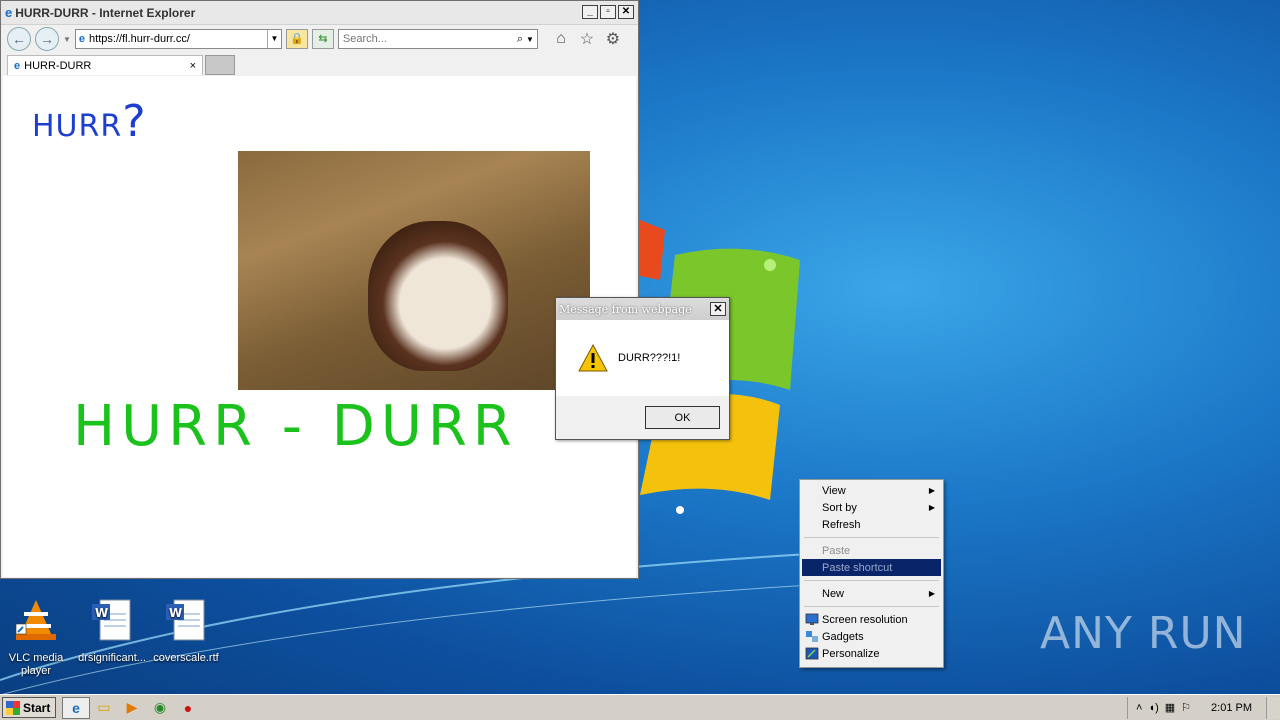 This screenshot has width=1280, height=720. What do you see at coordinates (193, 66) in the screenshot?
I see `tab-close-icon: ×` at bounding box center [193, 66].